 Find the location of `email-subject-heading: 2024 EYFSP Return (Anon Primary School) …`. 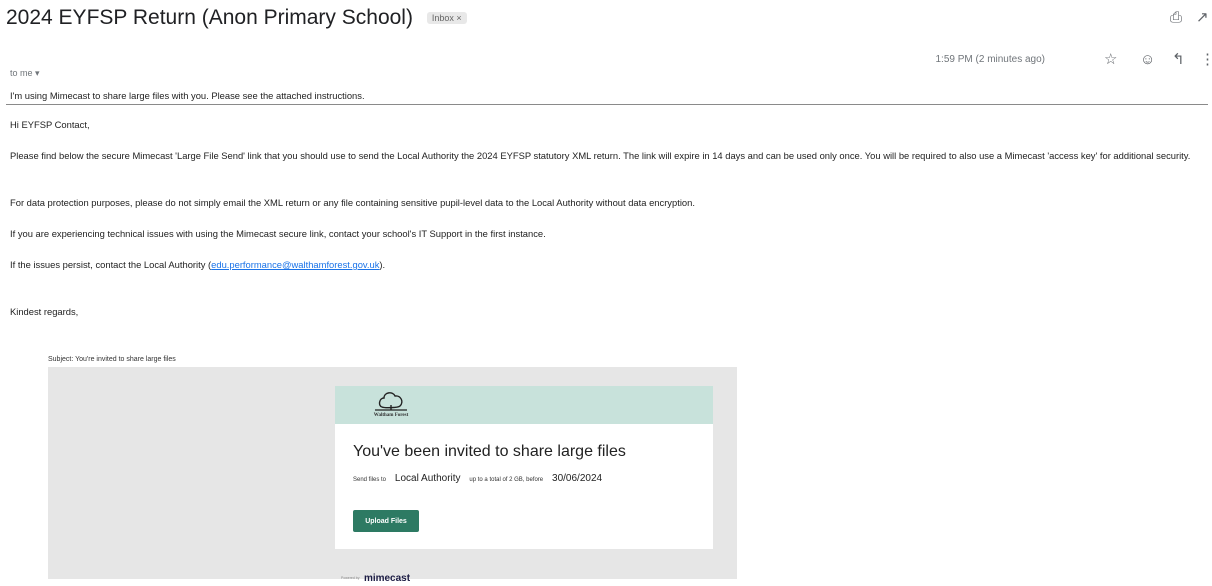

email-subject-heading: 2024 EYFSP Return (Anon Primary School) … is located at coordinates (236, 18).